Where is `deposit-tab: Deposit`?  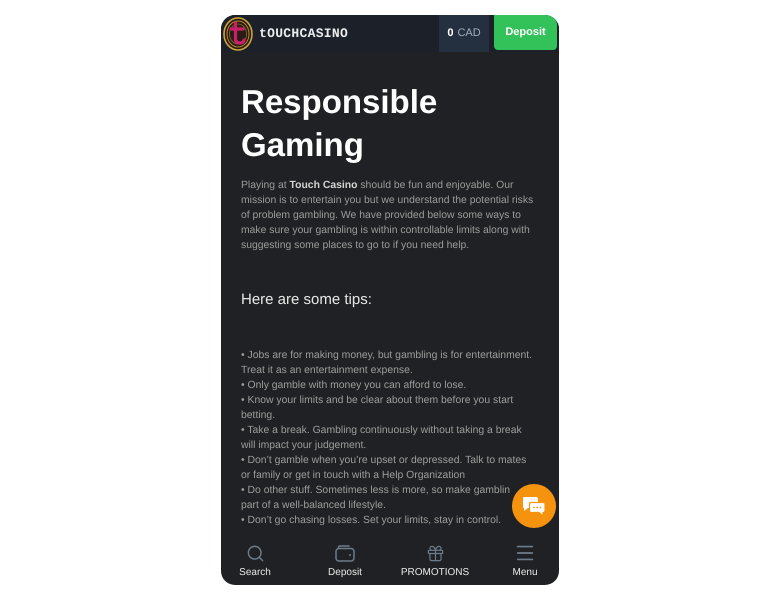 deposit-tab: Deposit is located at coordinates (345, 561).